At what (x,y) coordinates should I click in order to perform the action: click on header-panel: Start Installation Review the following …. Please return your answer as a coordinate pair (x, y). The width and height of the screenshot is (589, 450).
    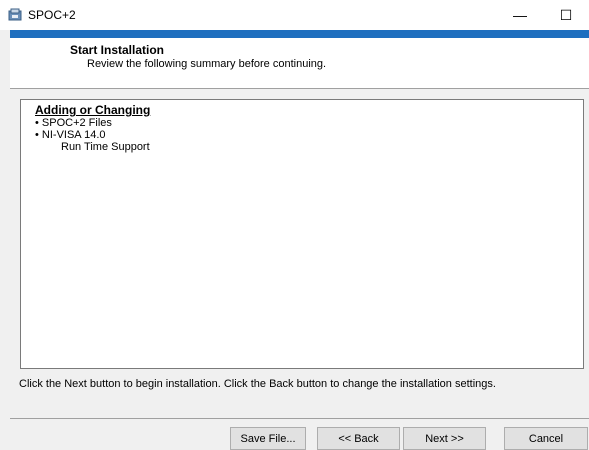
    Looking at the image, I should click on (299, 63).